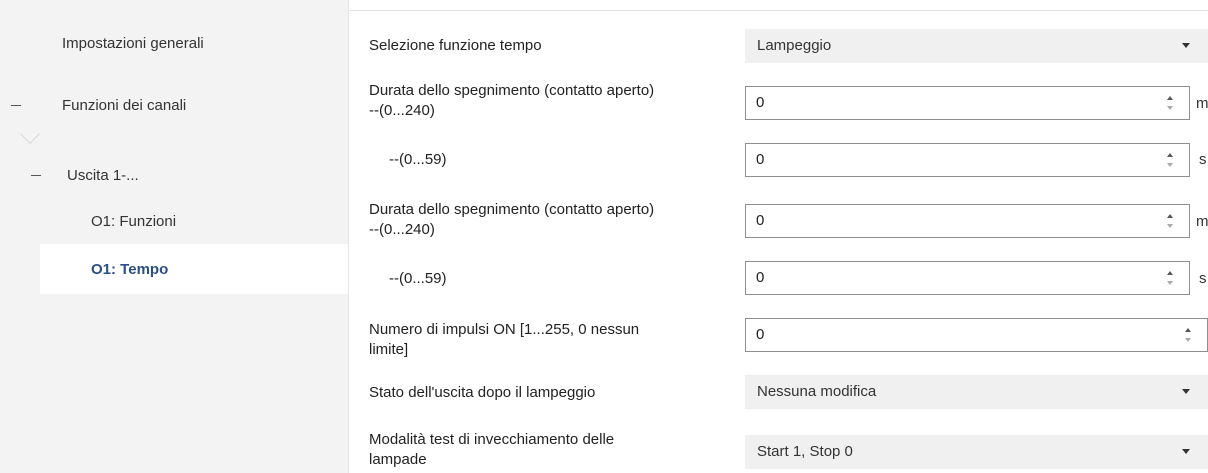 The width and height of the screenshot is (1208, 473). Describe the element at coordinates (194, 269) in the screenshot. I see `sidebar-item-o1-time: O1: Tempo` at that location.